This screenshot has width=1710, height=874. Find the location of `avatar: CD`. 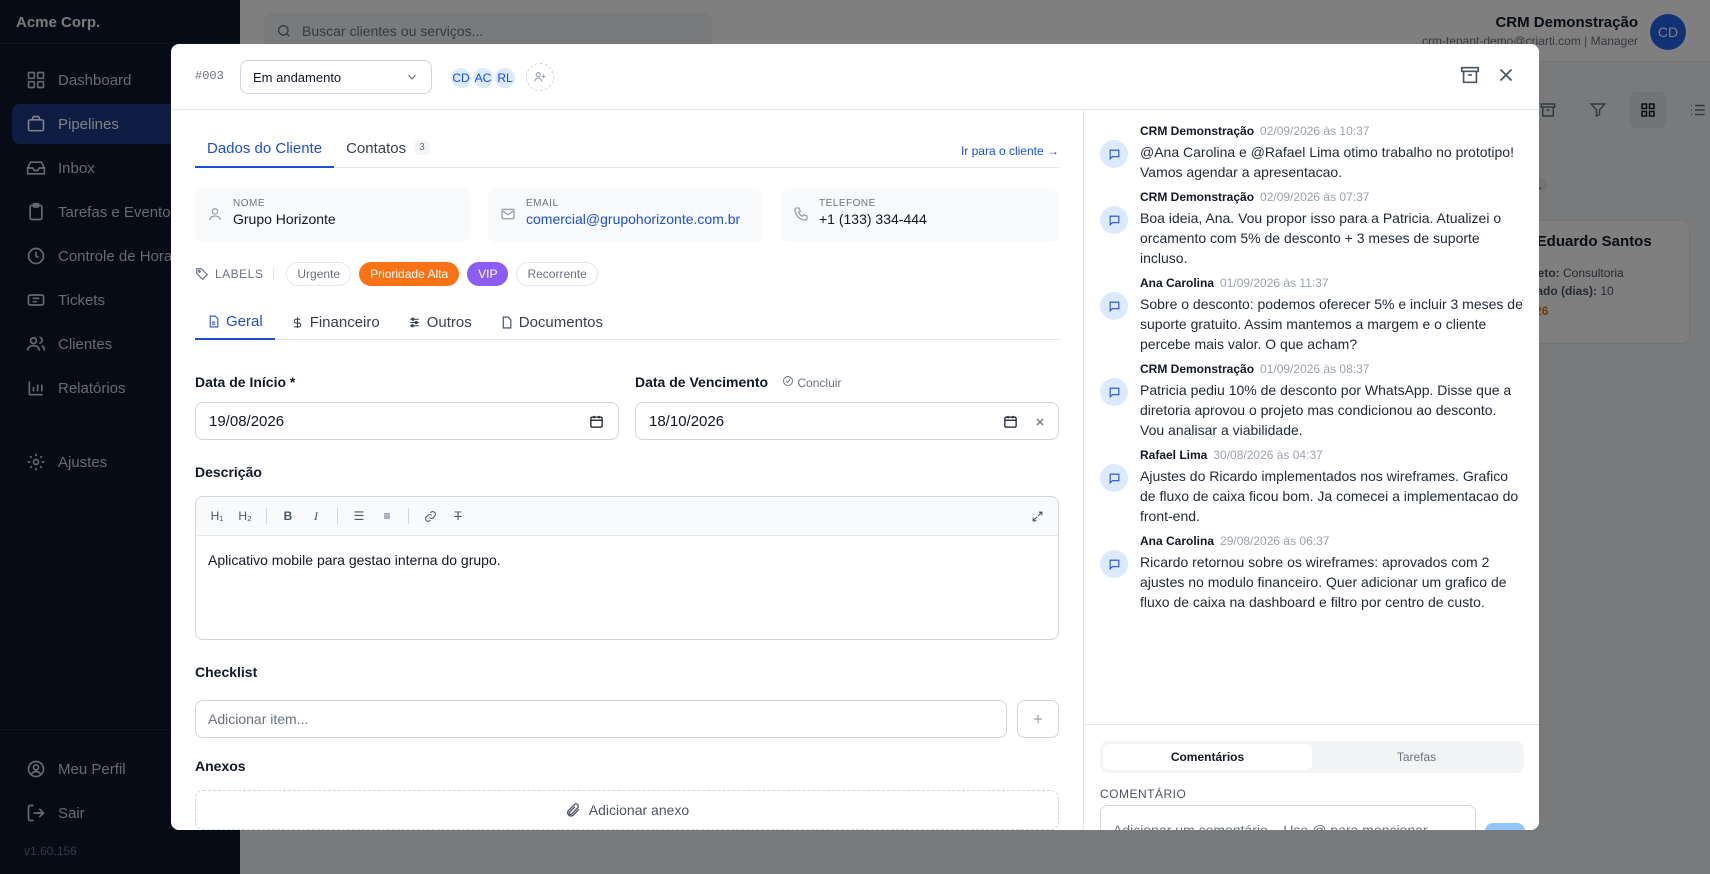

avatar: CD is located at coordinates (461, 78).